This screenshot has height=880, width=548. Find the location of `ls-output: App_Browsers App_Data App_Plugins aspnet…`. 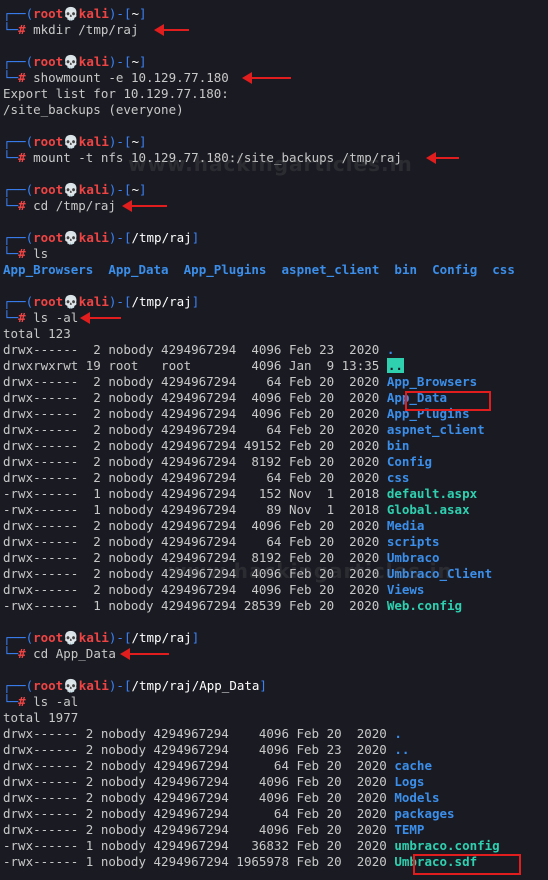

ls-output: App_Browsers App_Data App_Plugins aspnet… is located at coordinates (275, 270).